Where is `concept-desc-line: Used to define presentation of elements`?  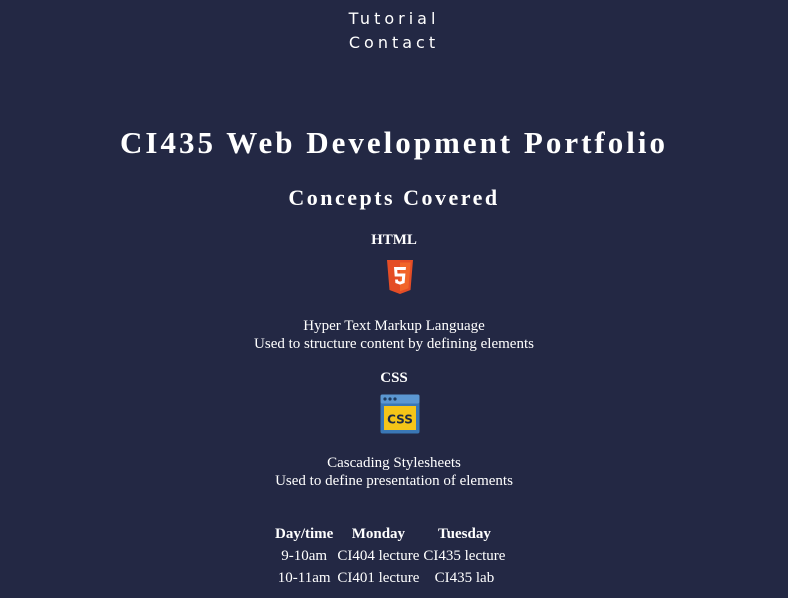
concept-desc-line: Used to define presentation of elements is located at coordinates (394, 481).